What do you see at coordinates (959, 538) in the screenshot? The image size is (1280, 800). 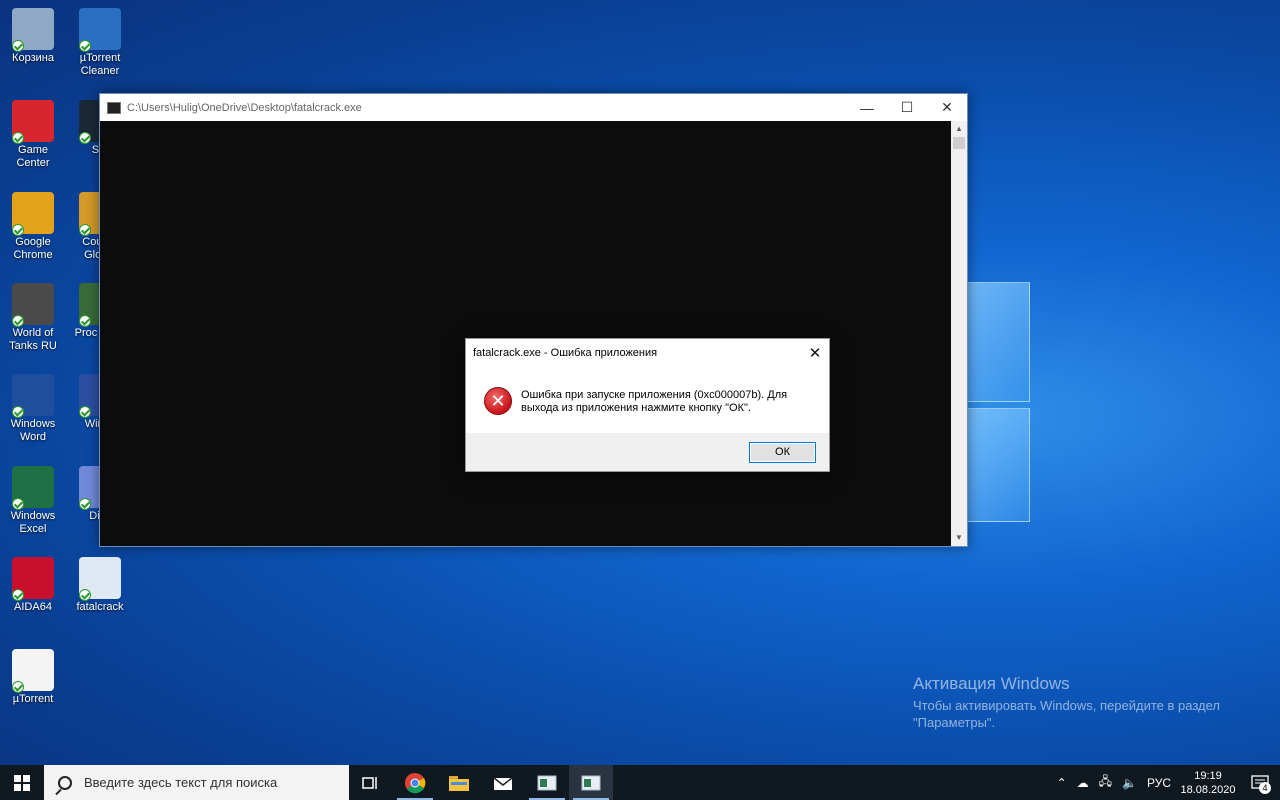 I see `scroll-down-icon: ▼` at bounding box center [959, 538].